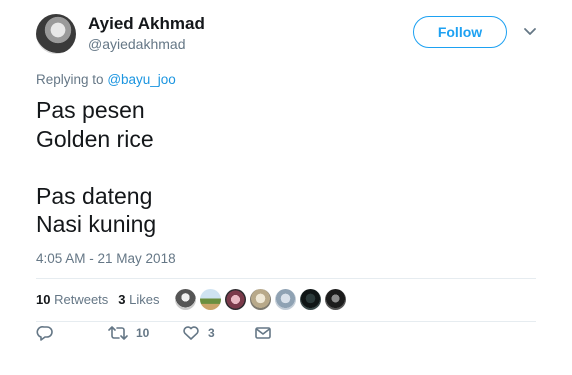  I want to click on user-name: Ayied Akhmad, so click(146, 24).